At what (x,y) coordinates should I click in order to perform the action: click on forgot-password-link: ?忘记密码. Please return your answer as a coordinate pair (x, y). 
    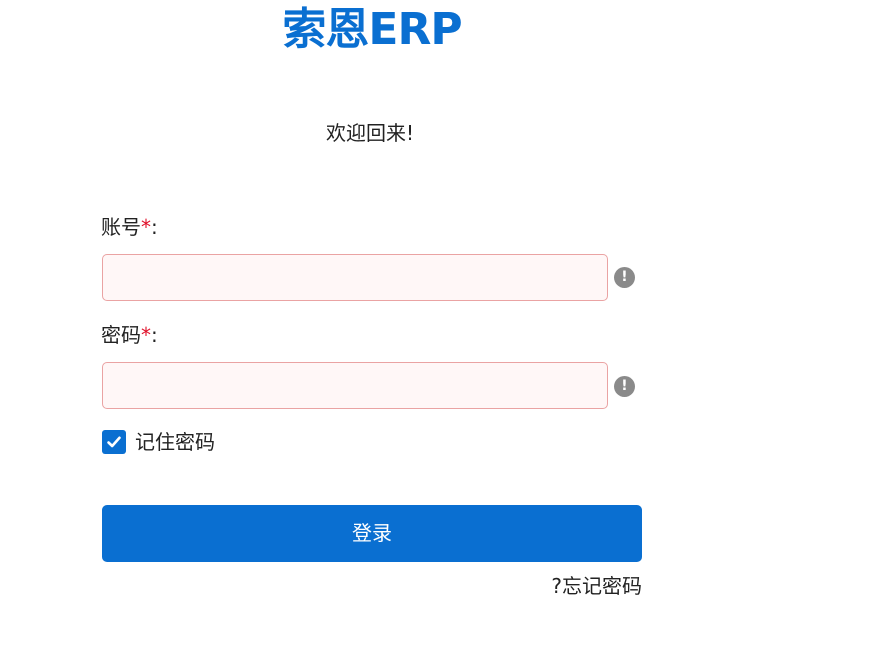
    Looking at the image, I should click on (561, 586).